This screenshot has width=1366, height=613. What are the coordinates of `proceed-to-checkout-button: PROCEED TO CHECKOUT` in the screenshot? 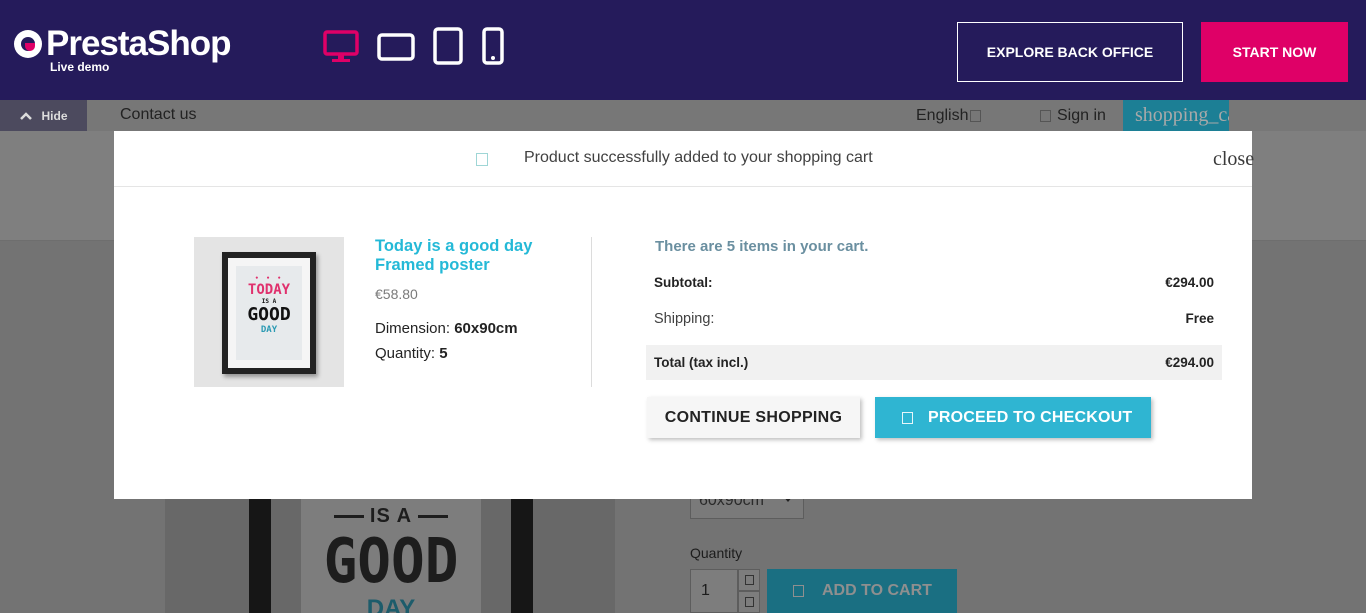 It's located at (1013, 417).